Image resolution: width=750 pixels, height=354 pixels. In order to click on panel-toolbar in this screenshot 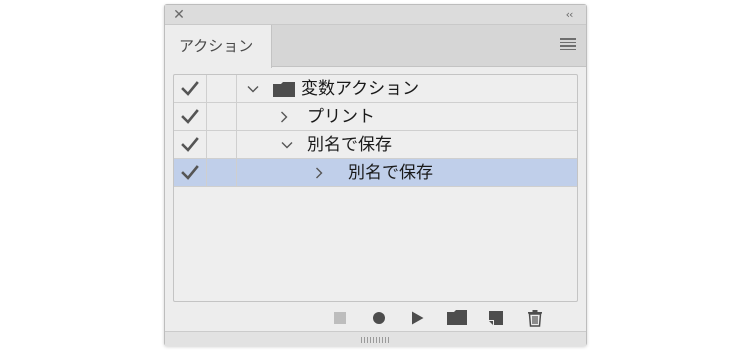, I will do `click(375, 318)`.